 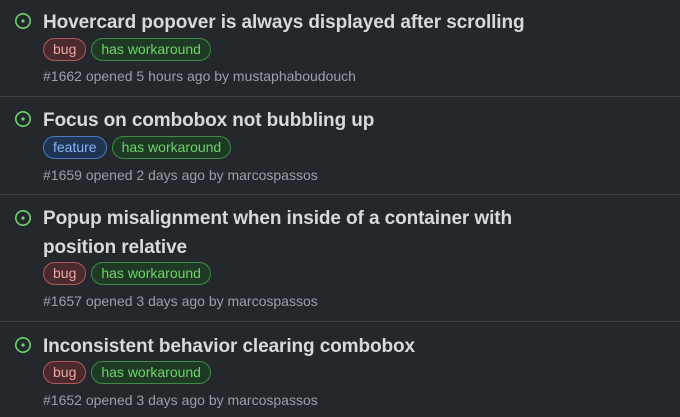 I want to click on label-feature: feature, so click(x=75, y=147).